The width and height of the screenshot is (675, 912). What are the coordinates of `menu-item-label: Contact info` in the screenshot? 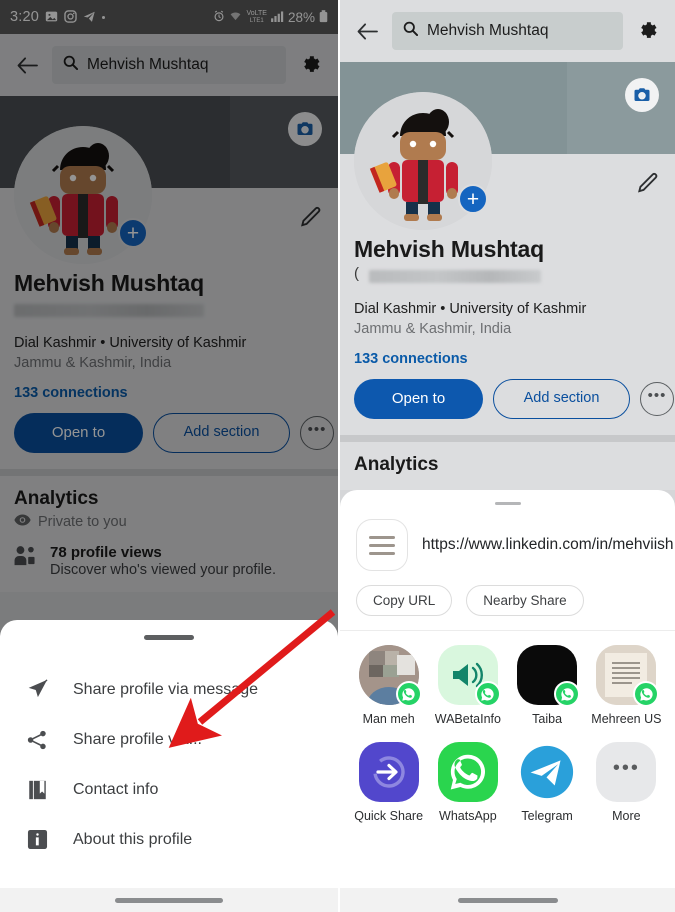 It's located at (116, 789).